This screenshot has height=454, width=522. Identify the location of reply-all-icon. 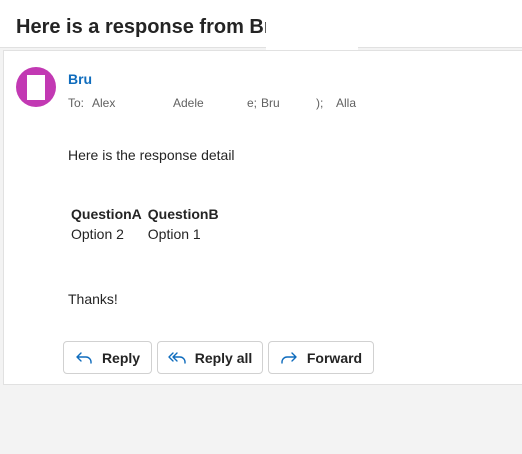
(177, 357).